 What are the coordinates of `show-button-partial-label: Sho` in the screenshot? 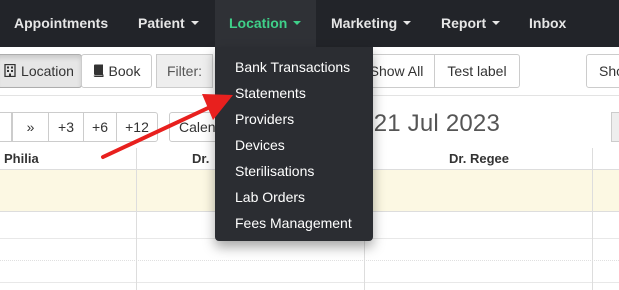 It's located at (609, 71).